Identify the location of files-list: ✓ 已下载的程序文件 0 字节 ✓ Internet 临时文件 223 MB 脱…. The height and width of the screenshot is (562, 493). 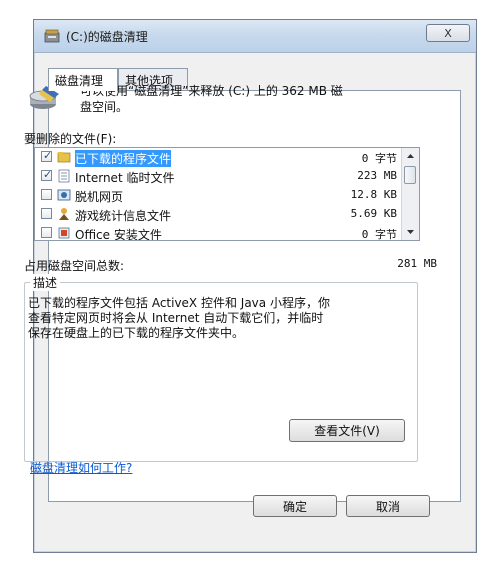
(227, 194).